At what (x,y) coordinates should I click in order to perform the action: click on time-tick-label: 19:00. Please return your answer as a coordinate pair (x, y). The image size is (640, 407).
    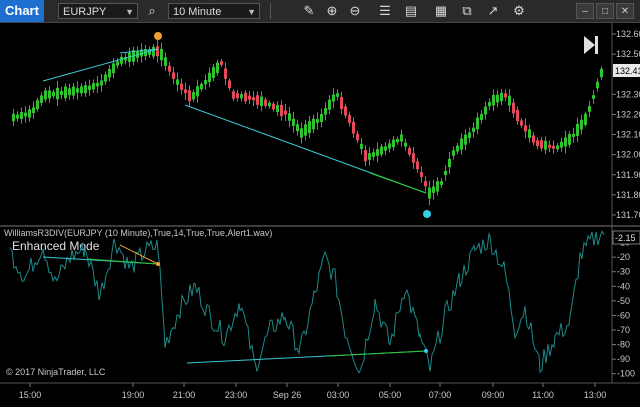
    Looking at the image, I should click on (133, 395).